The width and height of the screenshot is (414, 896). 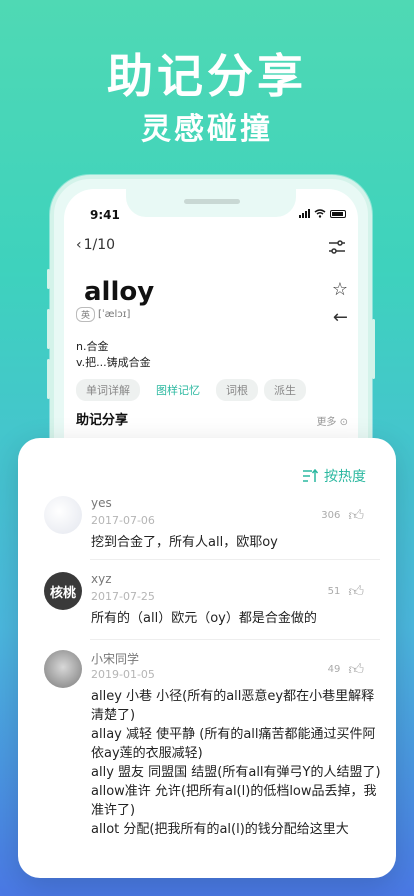 What do you see at coordinates (123, 674) in the screenshot?
I see `comment-date: 2019-01-05` at bounding box center [123, 674].